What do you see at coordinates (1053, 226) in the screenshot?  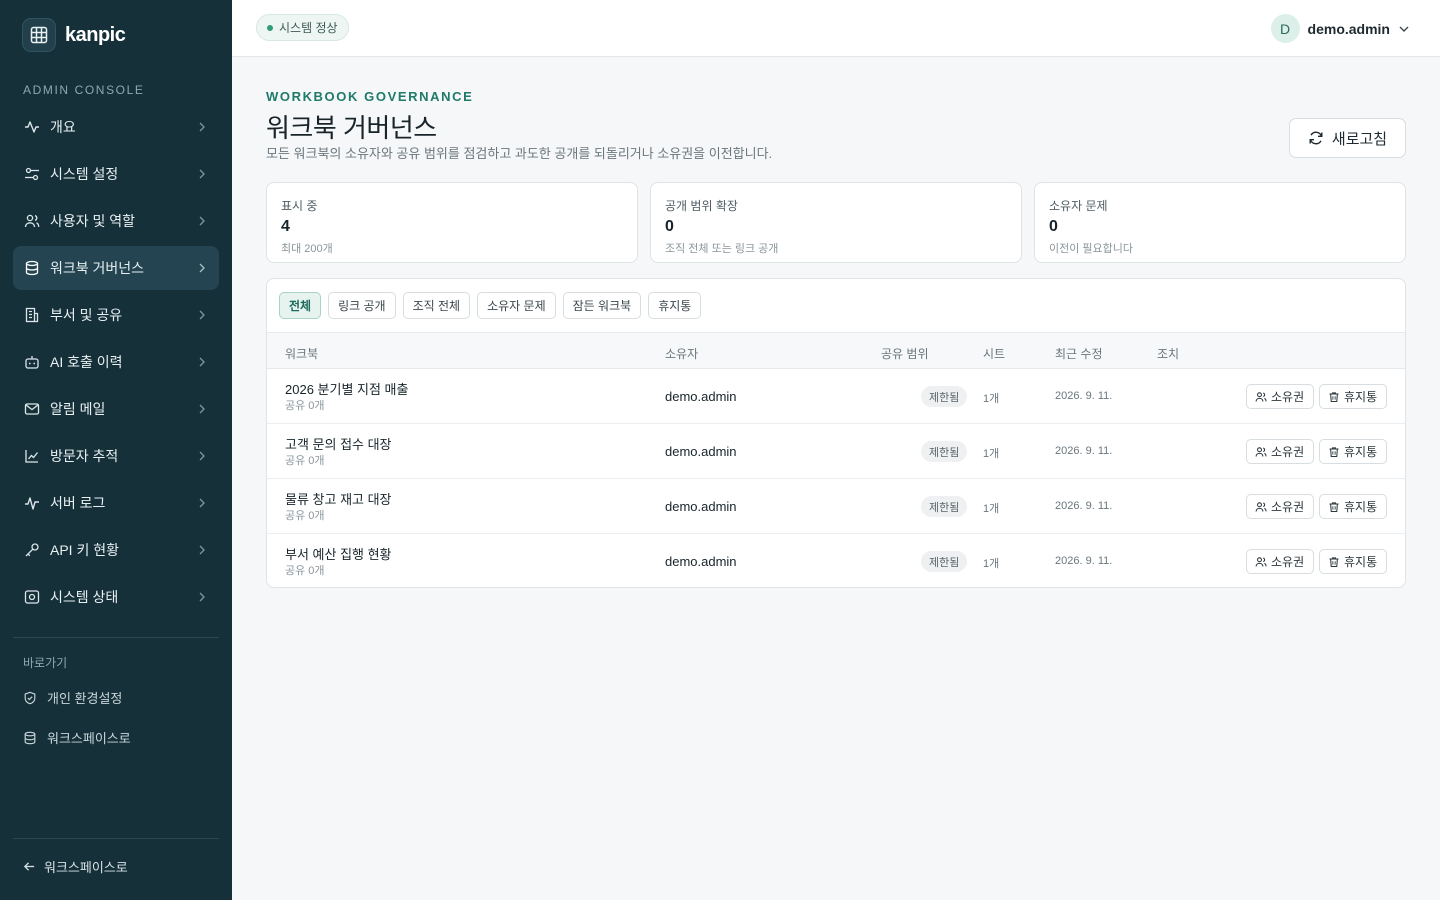 I see `stat-value: 0` at bounding box center [1053, 226].